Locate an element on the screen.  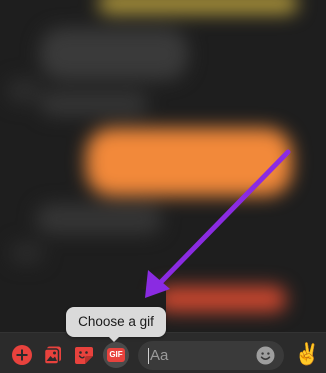
plus-circle-icon is located at coordinates (22, 355).